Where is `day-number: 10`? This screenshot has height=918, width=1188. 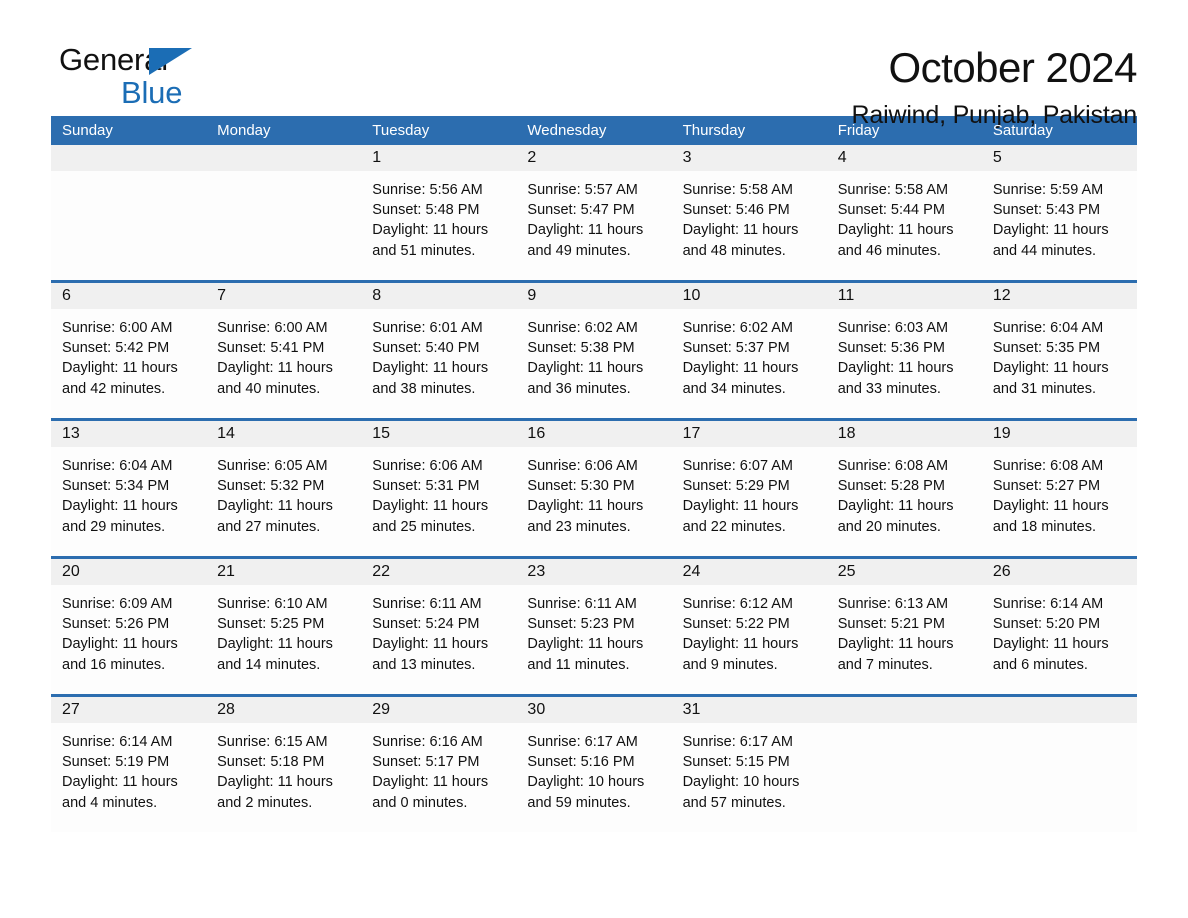 day-number: 10 is located at coordinates (749, 296).